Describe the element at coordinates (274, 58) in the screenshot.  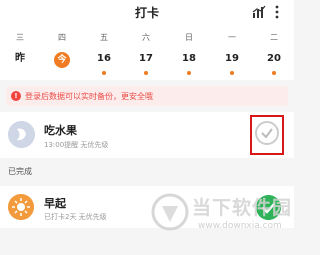
I see `date-label: 20` at that location.